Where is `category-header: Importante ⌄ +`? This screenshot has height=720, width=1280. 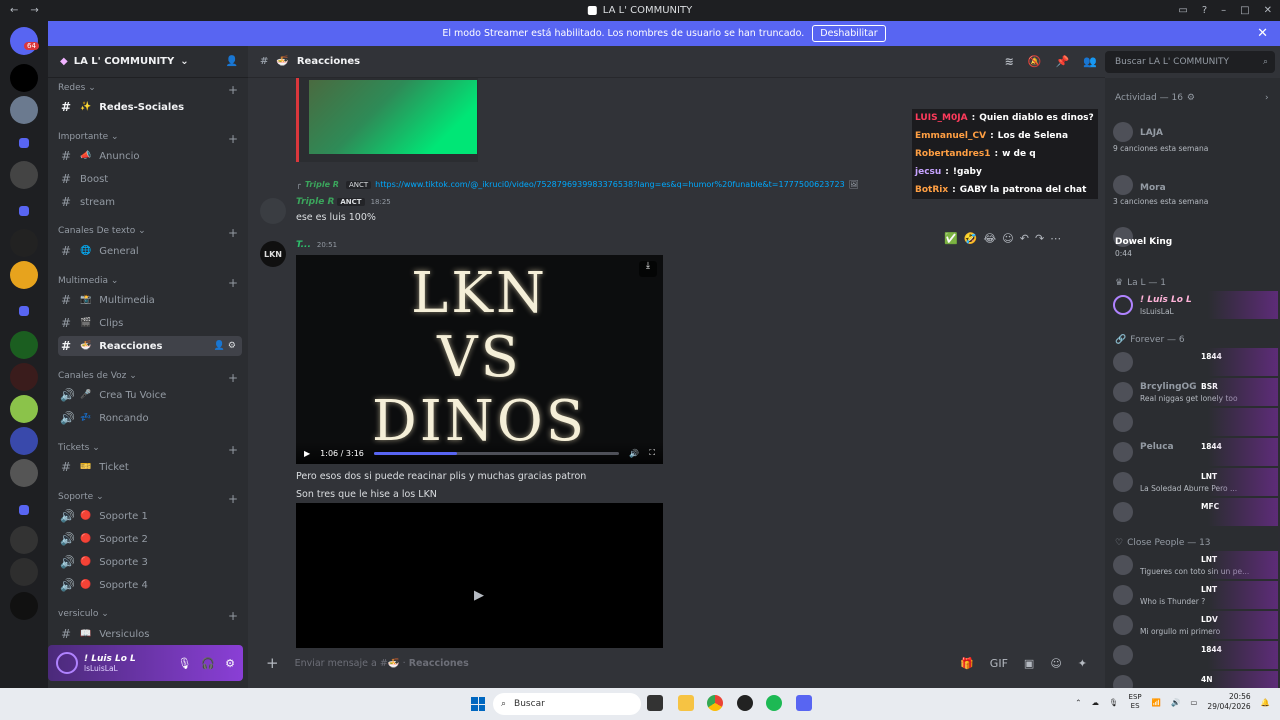
category-header: Importante ⌄ + is located at coordinates (148, 139).